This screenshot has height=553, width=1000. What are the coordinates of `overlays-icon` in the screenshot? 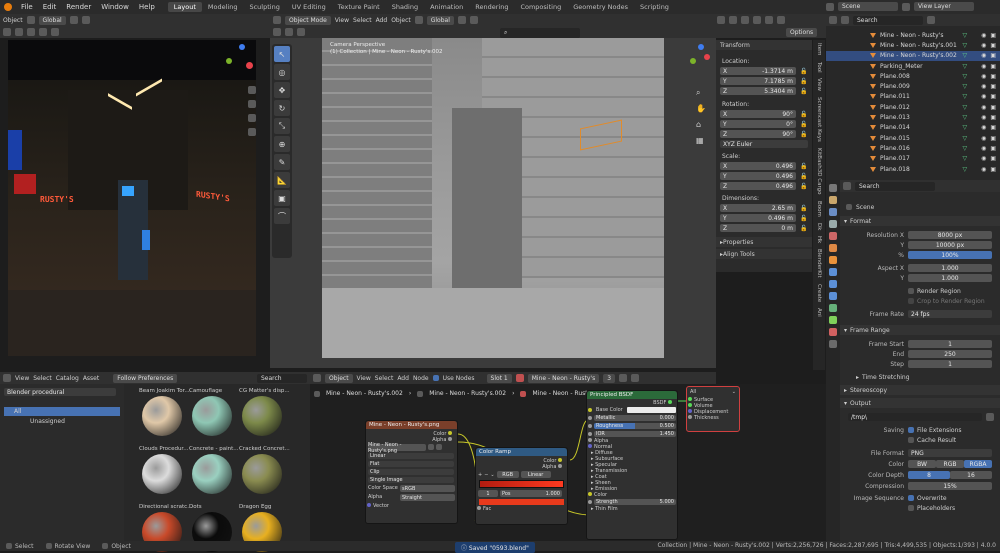 It's located at (745, 20).